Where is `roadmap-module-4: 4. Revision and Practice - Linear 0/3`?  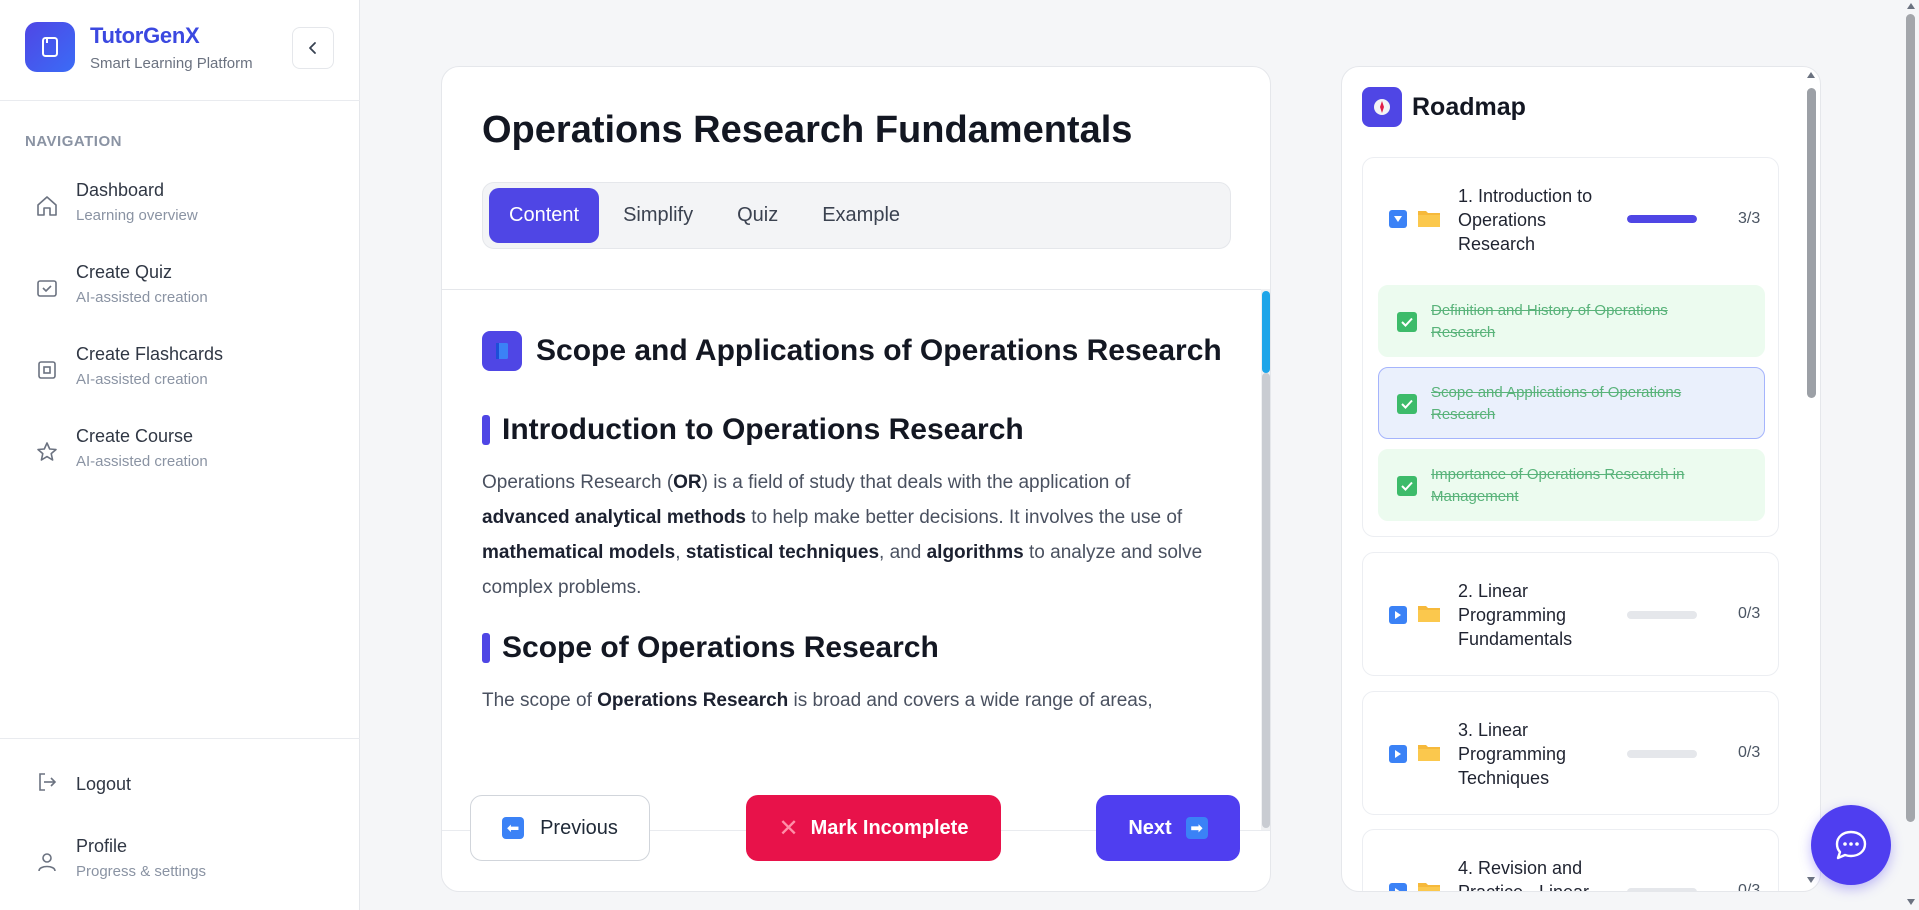
roadmap-module-4: 4. Revision and Practice - Linear 0/3 is located at coordinates (1570, 860).